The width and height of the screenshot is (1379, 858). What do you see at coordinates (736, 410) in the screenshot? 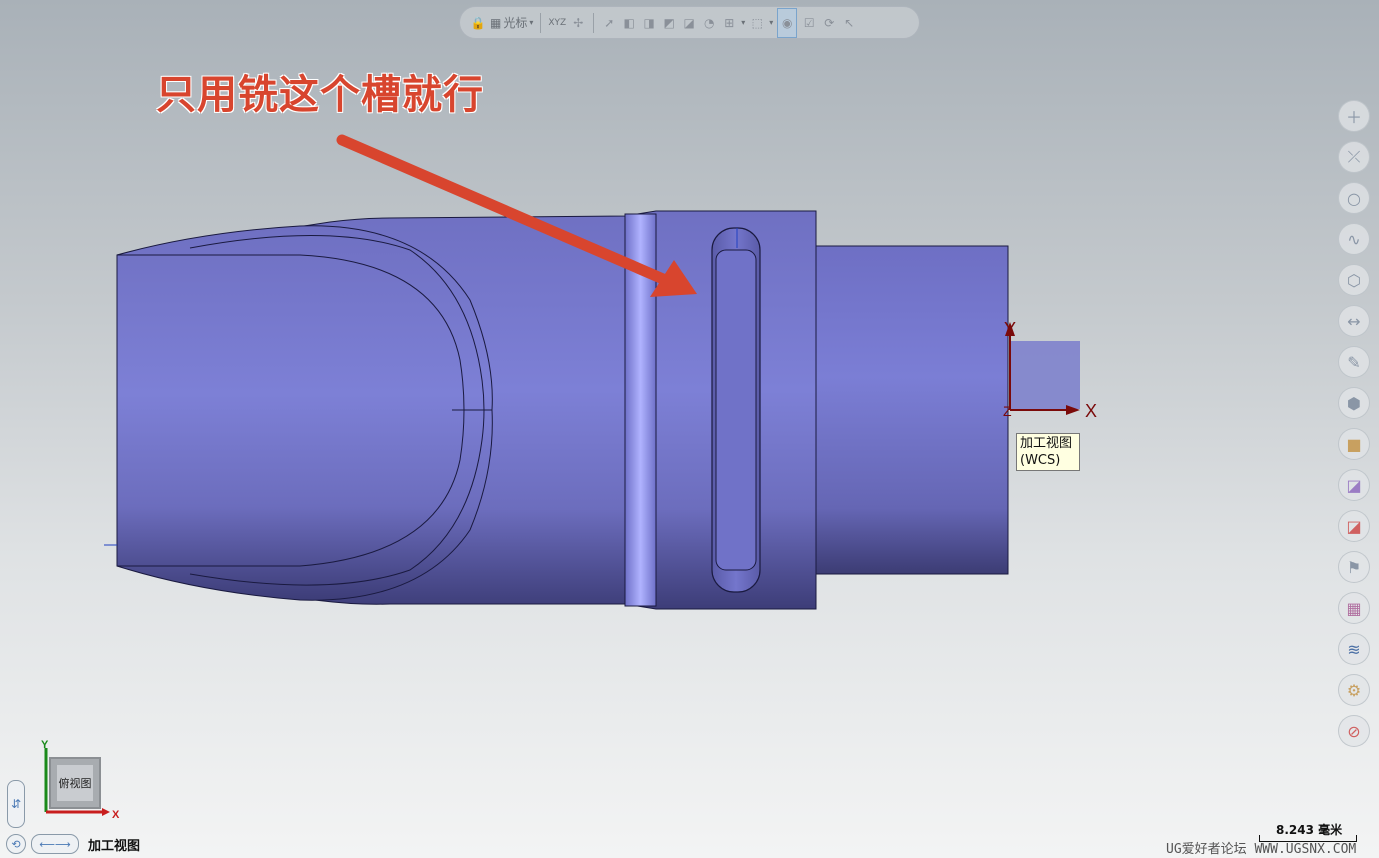
I see `part-slot-inner` at bounding box center [736, 410].